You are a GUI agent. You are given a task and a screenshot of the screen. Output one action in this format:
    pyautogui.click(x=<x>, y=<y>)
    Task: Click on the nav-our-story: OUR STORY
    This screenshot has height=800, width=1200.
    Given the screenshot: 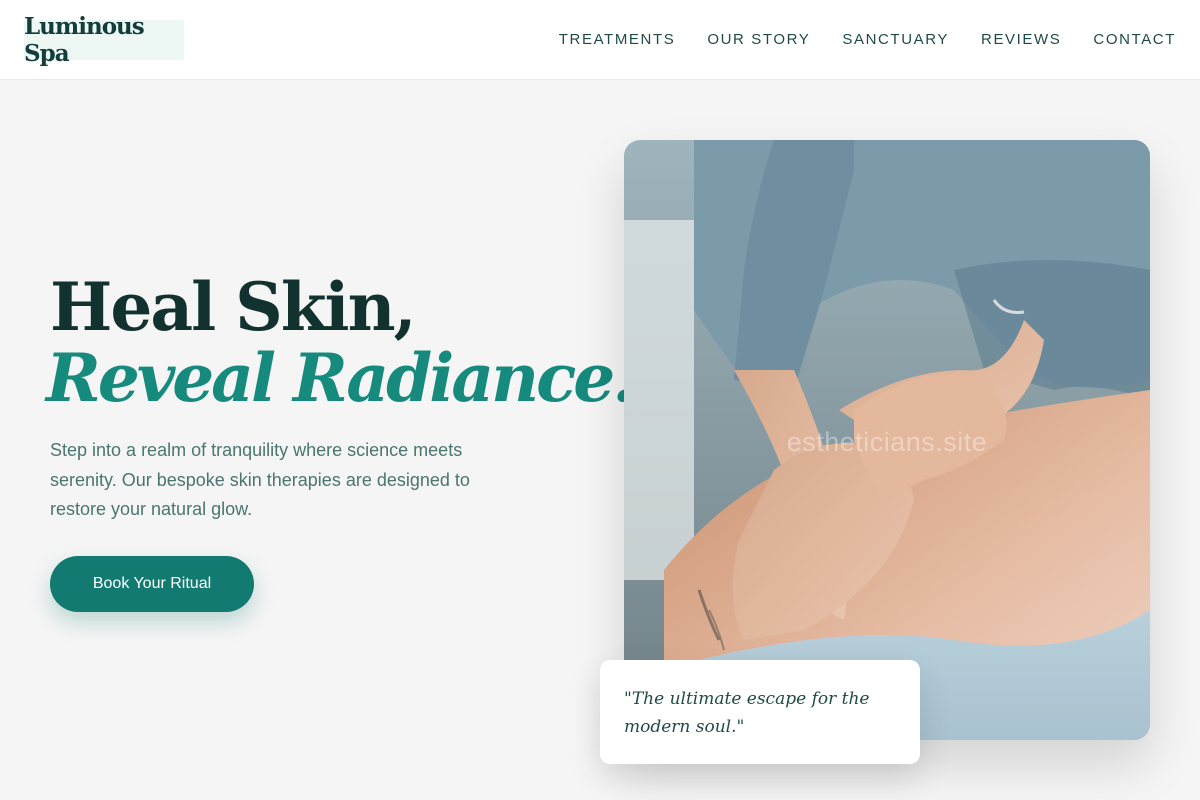 What is the action you would take?
    pyautogui.click(x=758, y=39)
    